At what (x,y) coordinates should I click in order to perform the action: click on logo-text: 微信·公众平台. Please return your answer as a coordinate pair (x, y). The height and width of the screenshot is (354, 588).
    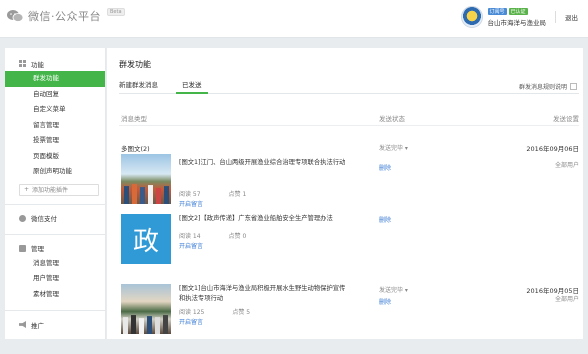
    Looking at the image, I should click on (64, 16).